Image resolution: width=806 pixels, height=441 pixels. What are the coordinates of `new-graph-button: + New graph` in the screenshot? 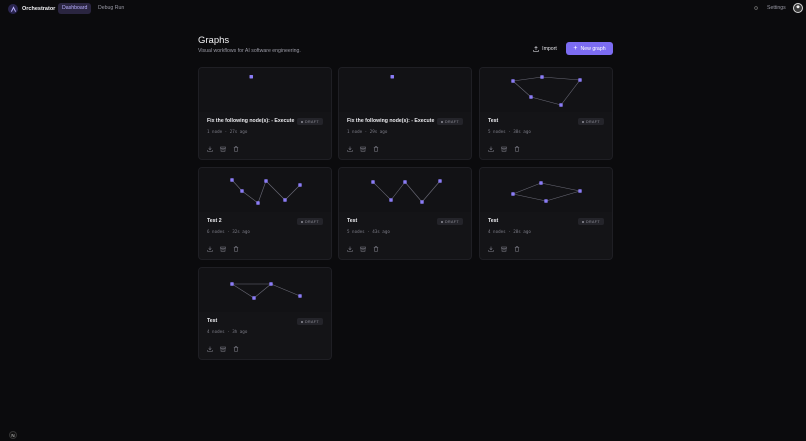 It's located at (589, 48).